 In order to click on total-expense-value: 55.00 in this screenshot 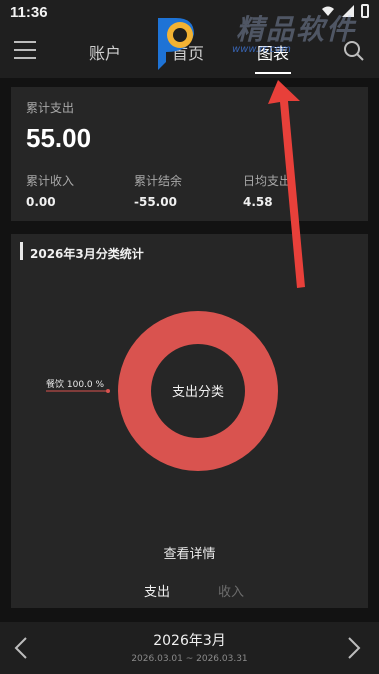, I will do `click(59, 138)`.